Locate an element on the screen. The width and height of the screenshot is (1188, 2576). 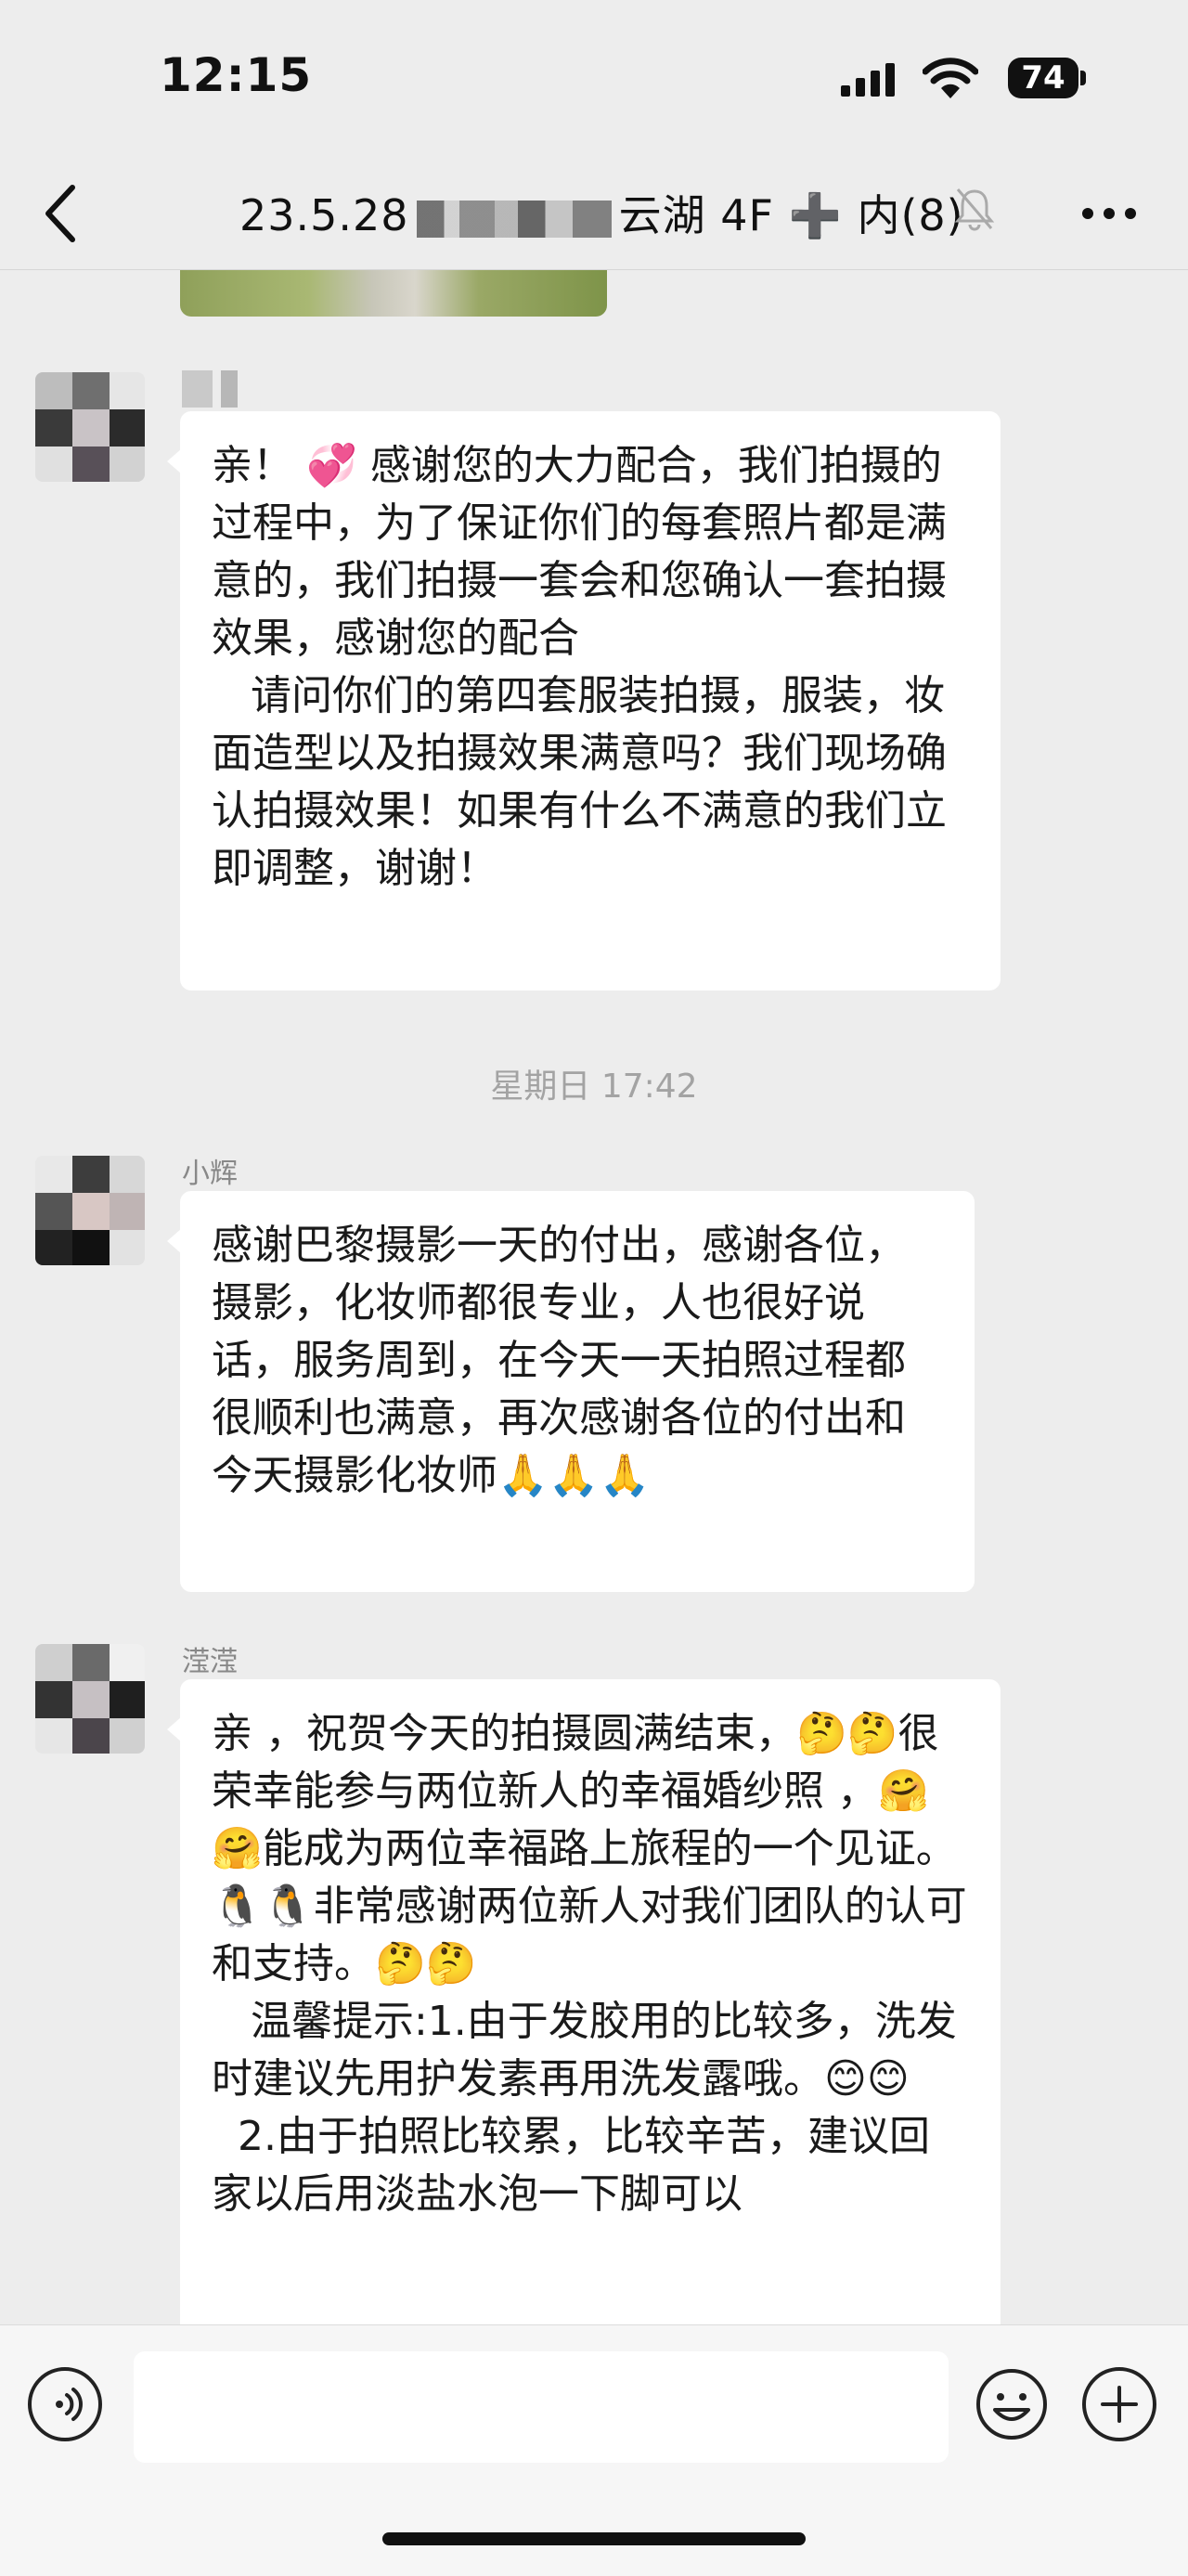
image-message is located at coordinates (393, 293).